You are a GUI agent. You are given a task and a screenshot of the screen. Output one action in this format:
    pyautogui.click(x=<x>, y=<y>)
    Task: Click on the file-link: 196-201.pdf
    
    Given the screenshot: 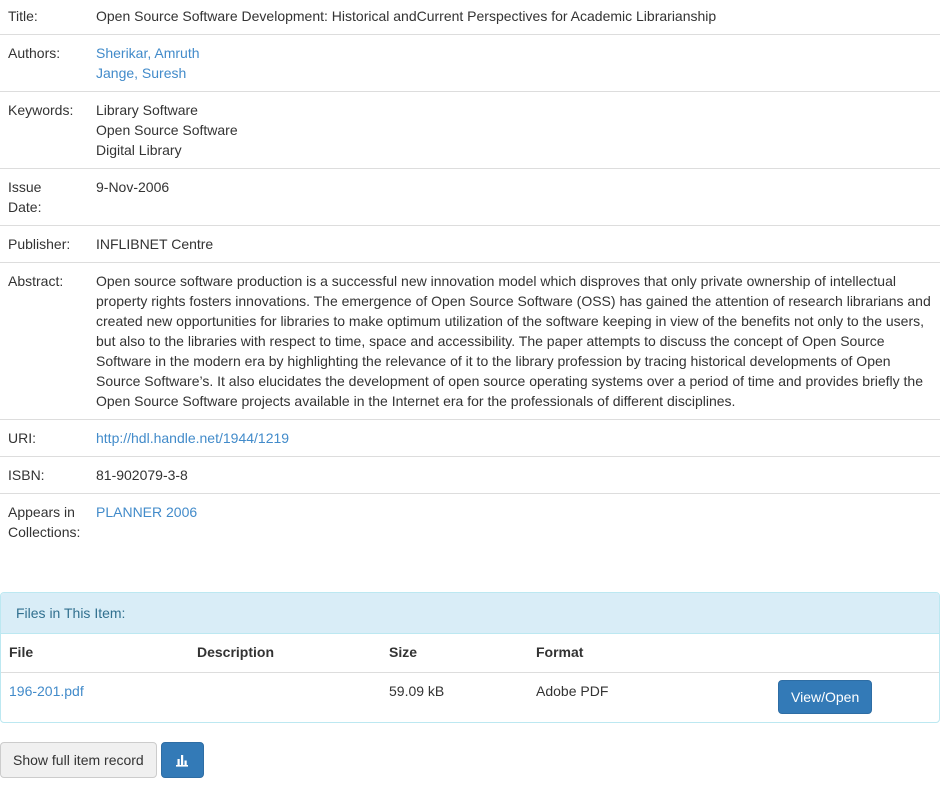 What is the action you would take?
    pyautogui.click(x=46, y=691)
    